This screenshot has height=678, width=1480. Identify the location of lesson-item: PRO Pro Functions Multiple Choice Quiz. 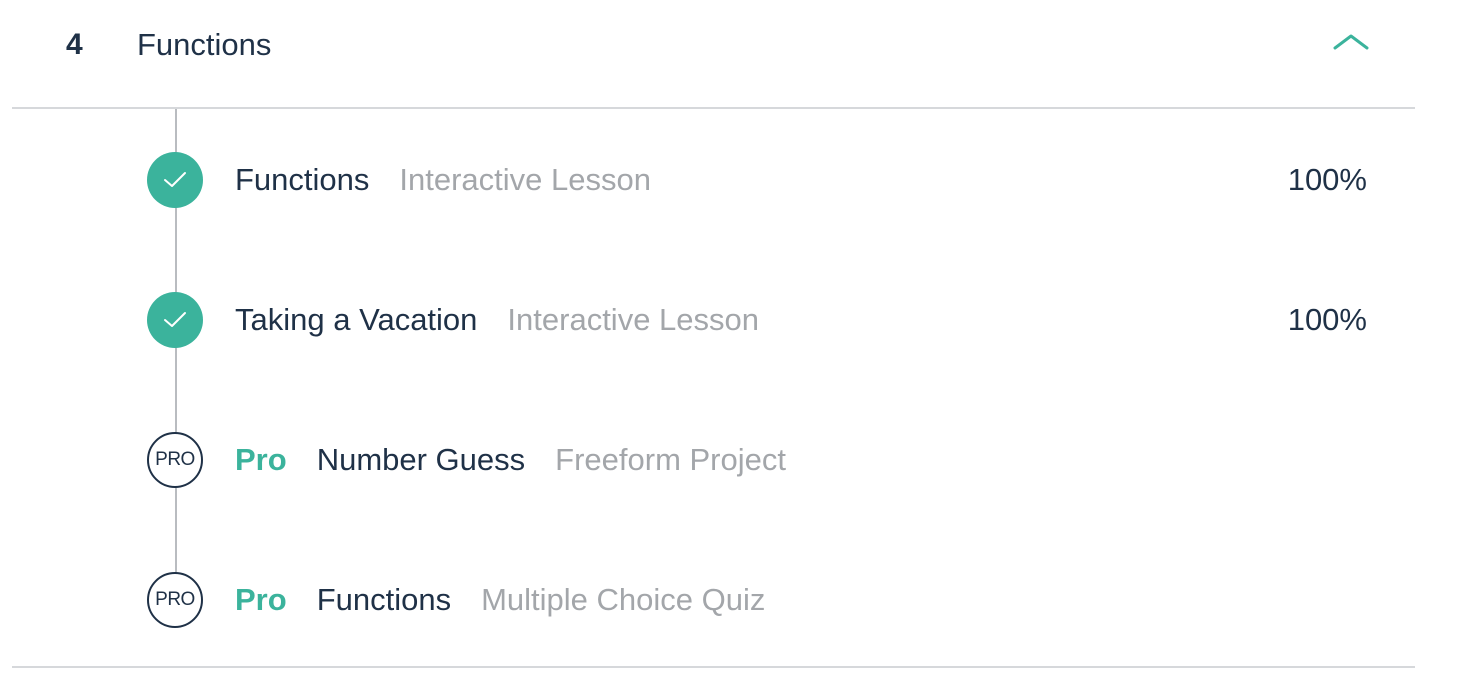
(713, 600).